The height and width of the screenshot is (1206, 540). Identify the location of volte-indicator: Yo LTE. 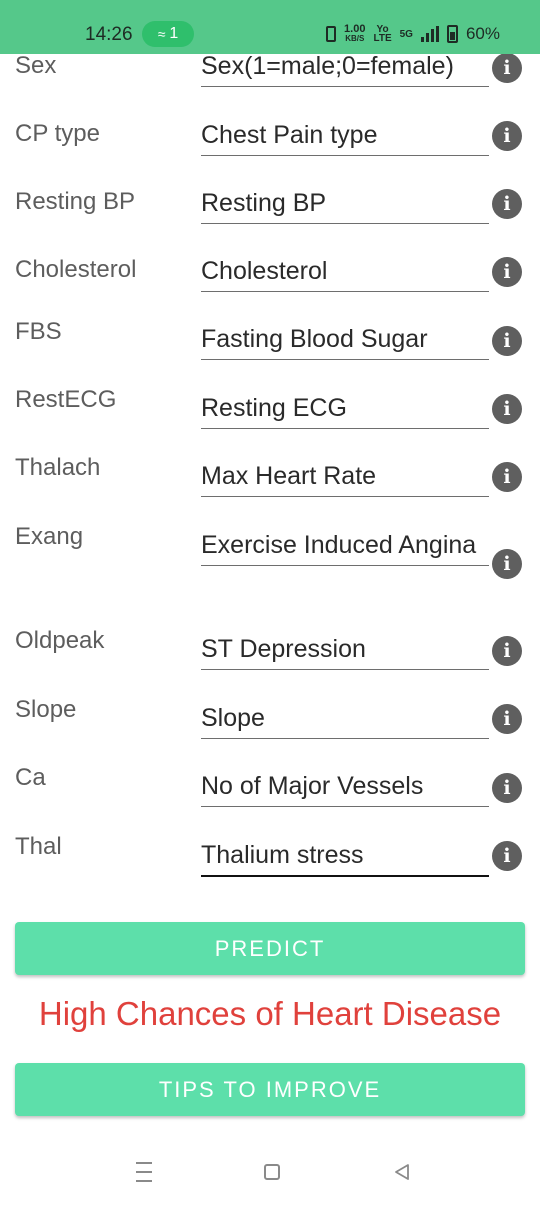
(382, 34).